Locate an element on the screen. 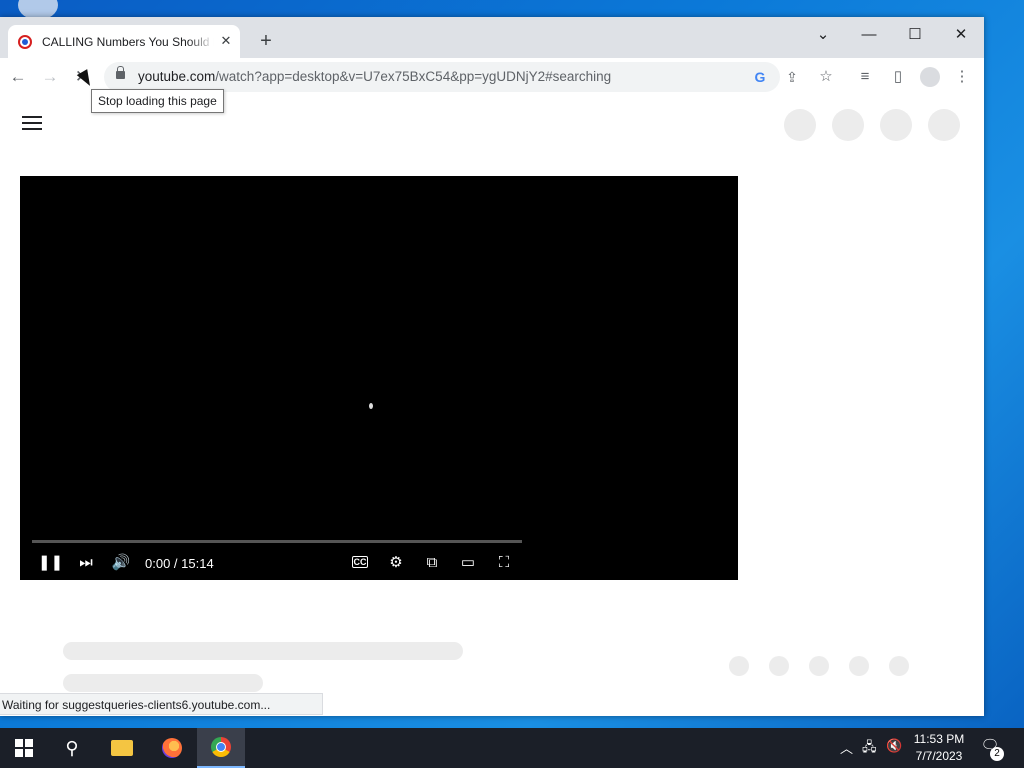 This screenshot has height=768, width=1024. taskbar: ⚲ ︿ 🖧 🔇 11:53 PM 7/7/2023 🗨 2 is located at coordinates (512, 748).